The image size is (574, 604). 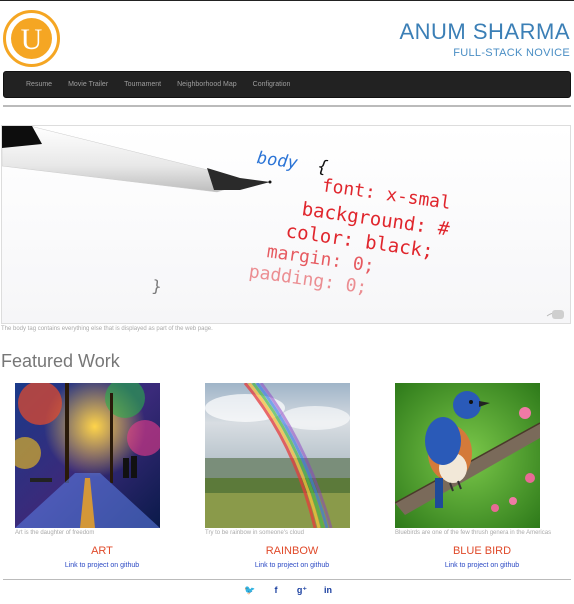 I want to click on rainbow-image, so click(x=277, y=455).